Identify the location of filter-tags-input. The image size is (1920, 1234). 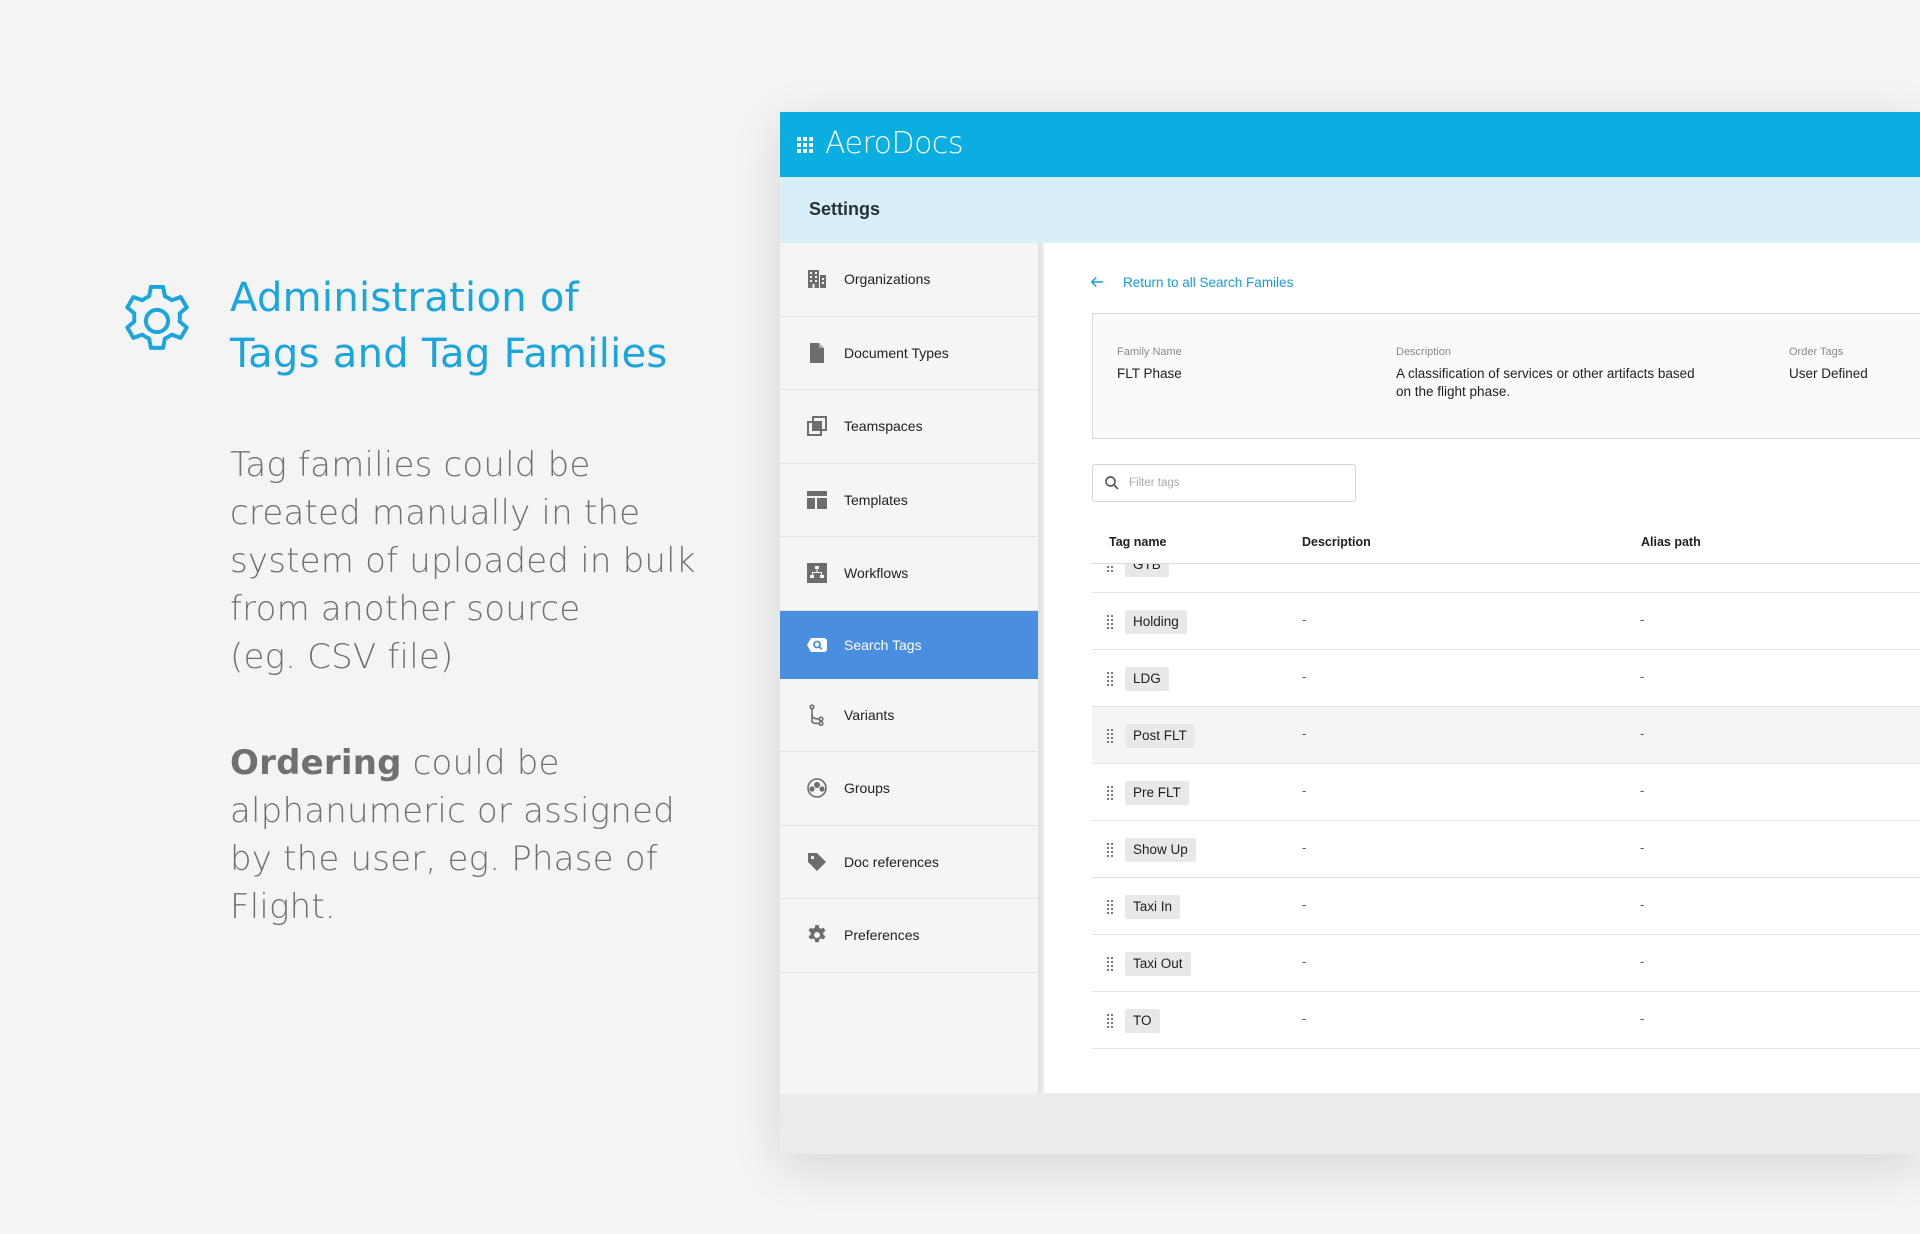
(1234, 483).